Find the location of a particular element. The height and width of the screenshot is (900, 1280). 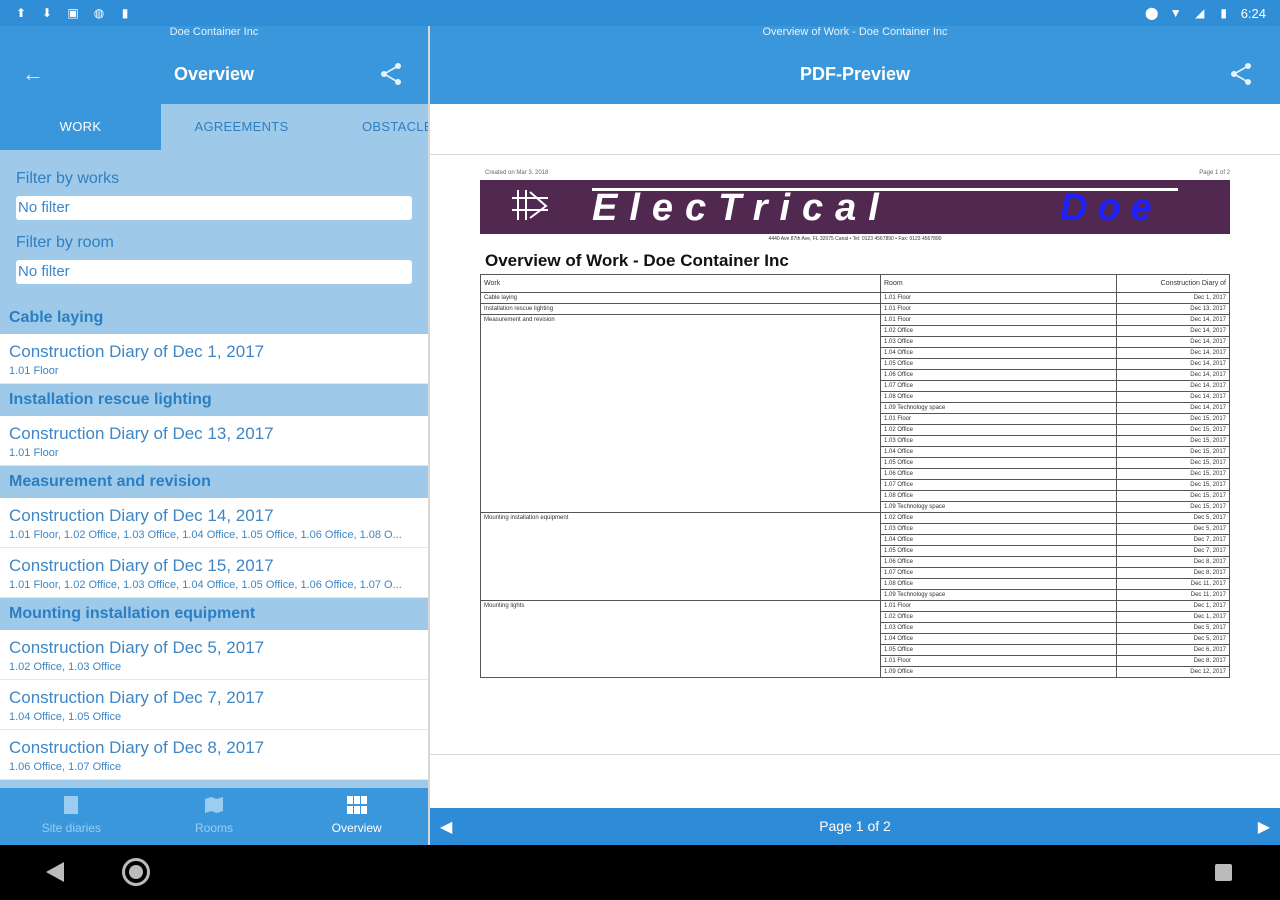

filter-room-field: No filter is located at coordinates (214, 272).